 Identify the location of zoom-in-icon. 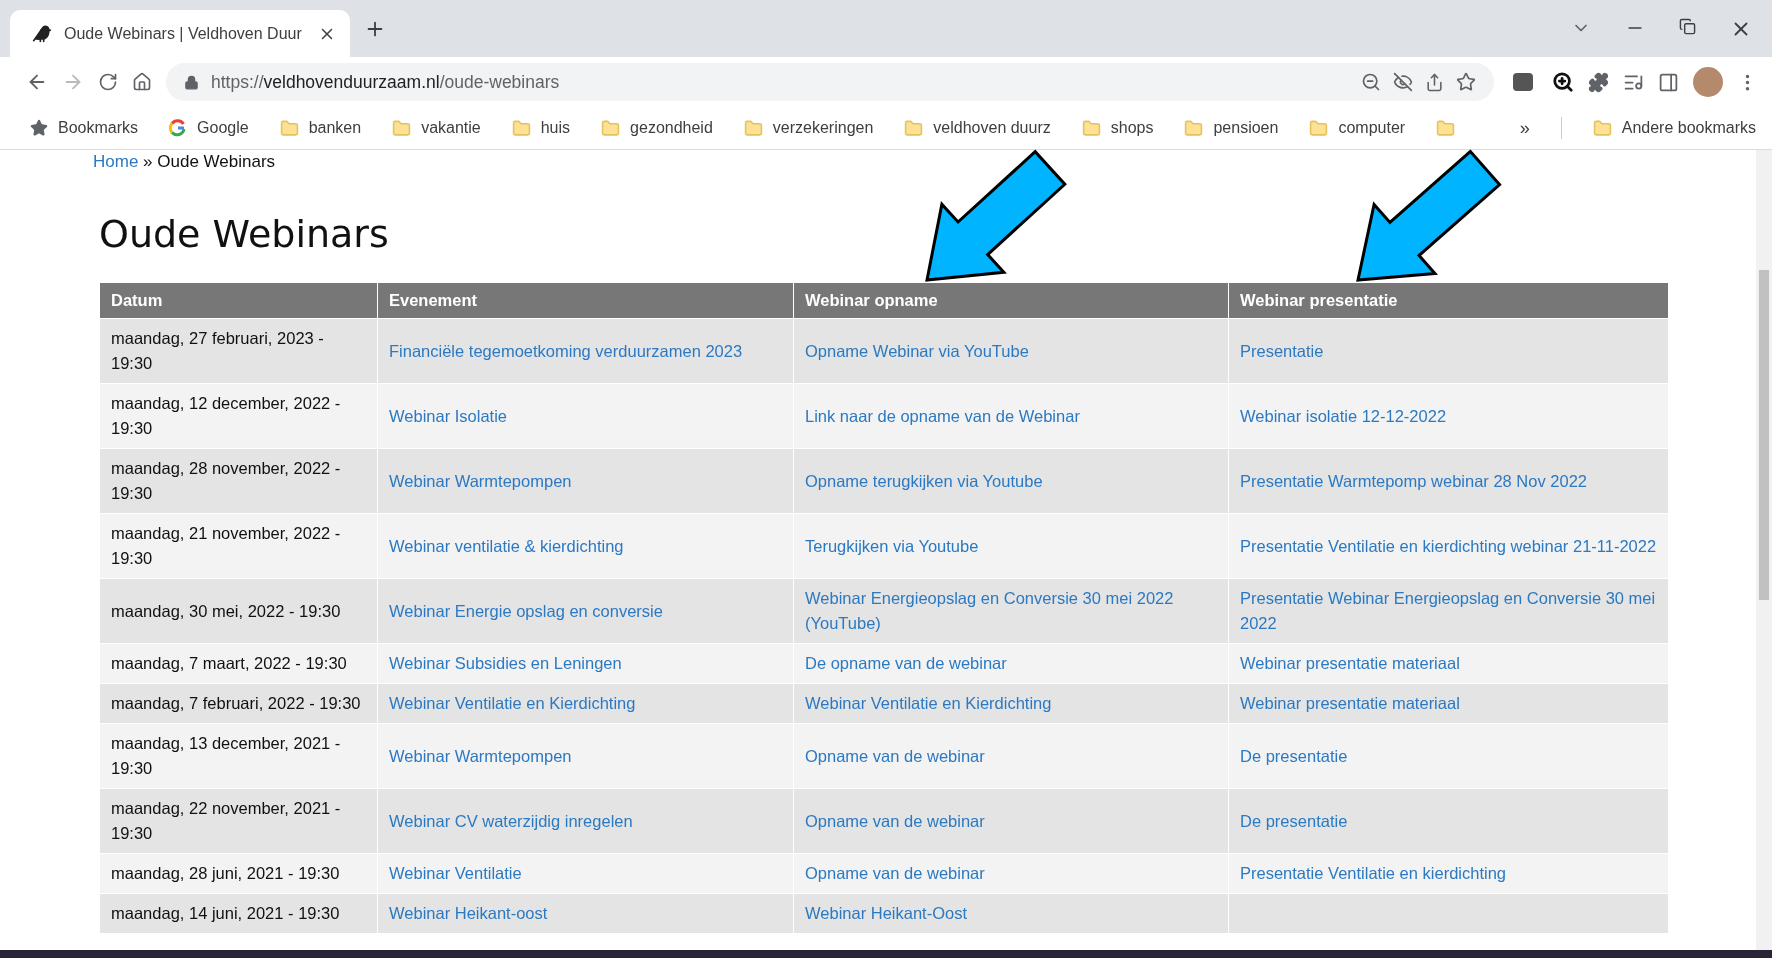
(1563, 82).